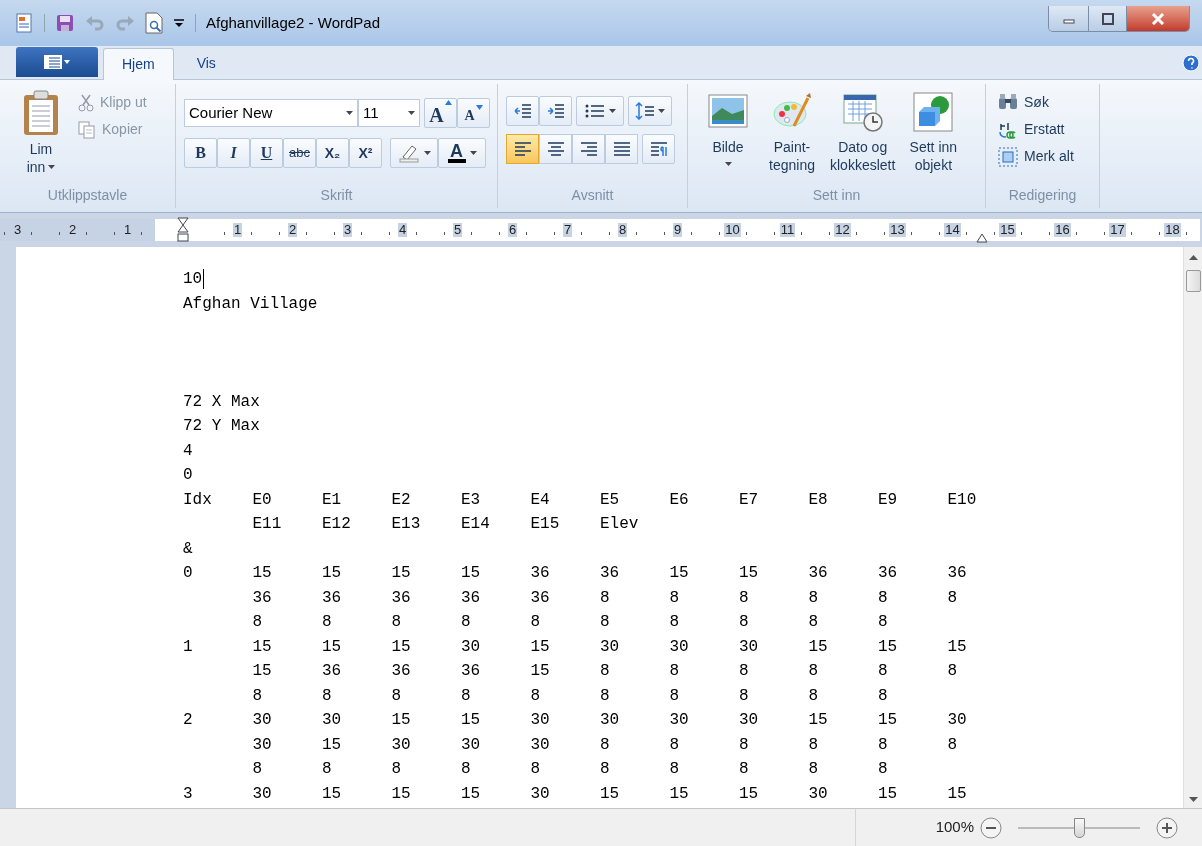 Image resolution: width=1202 pixels, height=846 pixels. I want to click on font-name-field: Courier New, so click(271, 113).